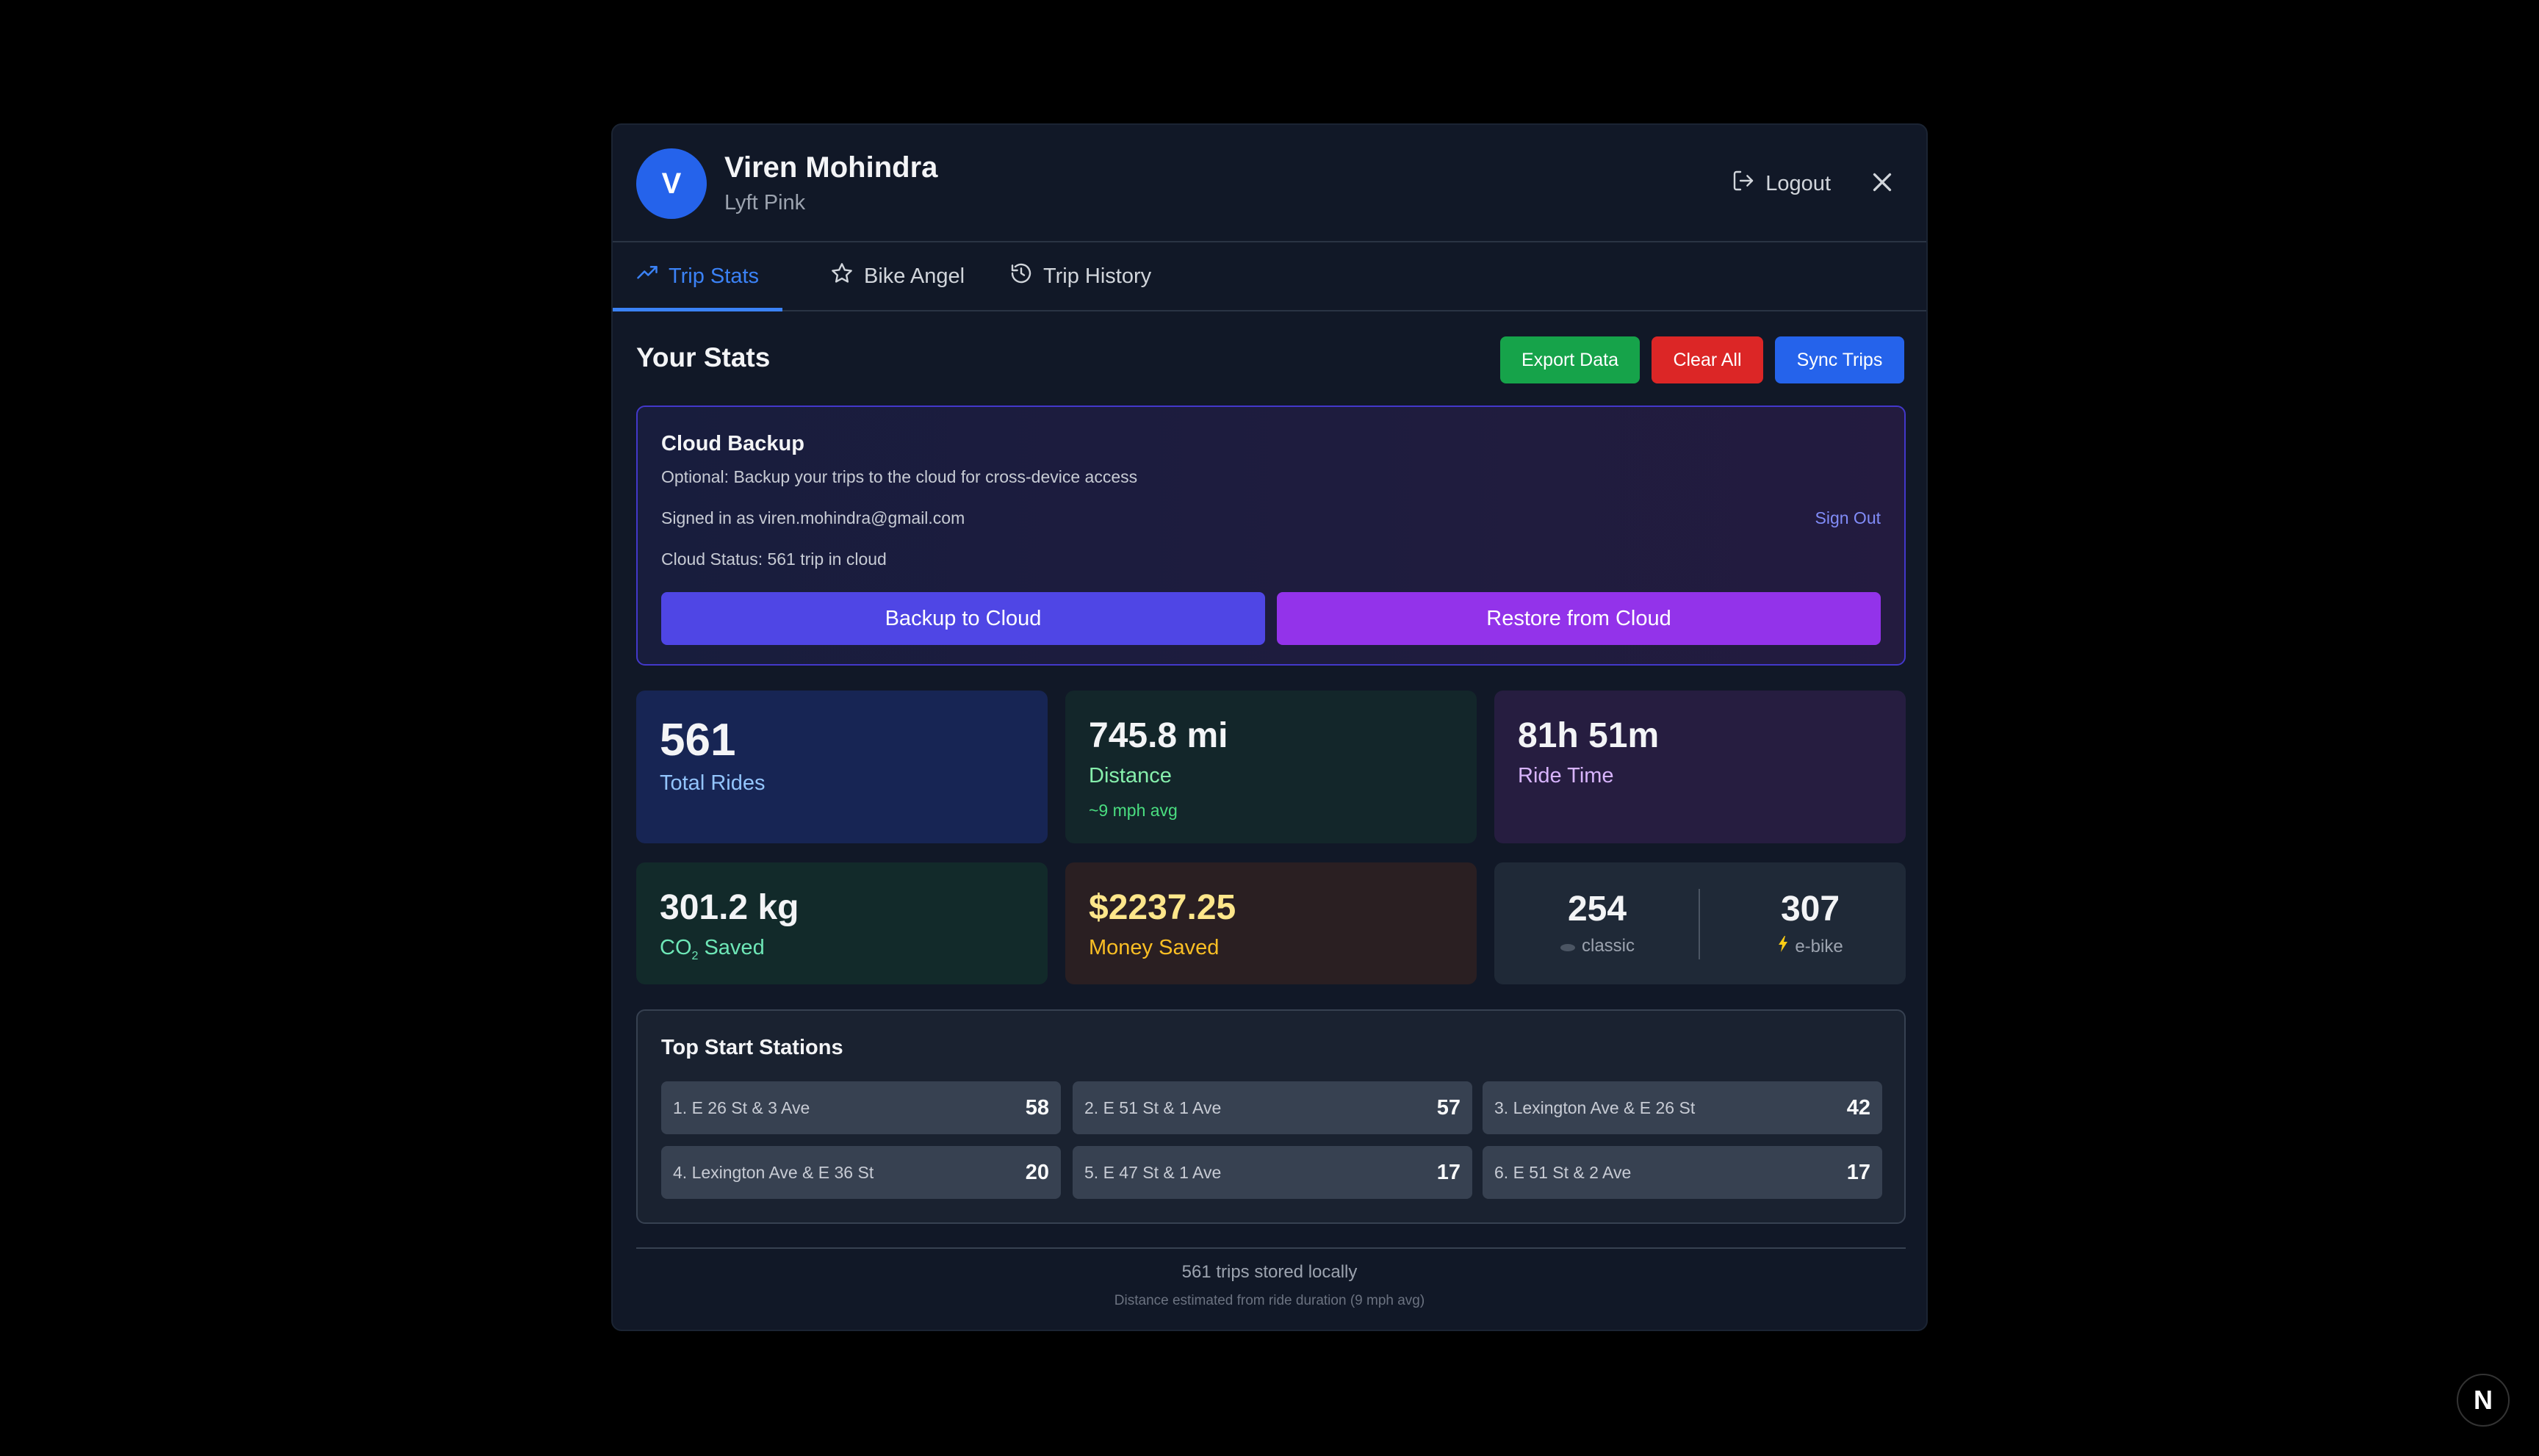 The width and height of the screenshot is (2539, 1456). I want to click on section-title: Your Stats, so click(703, 357).